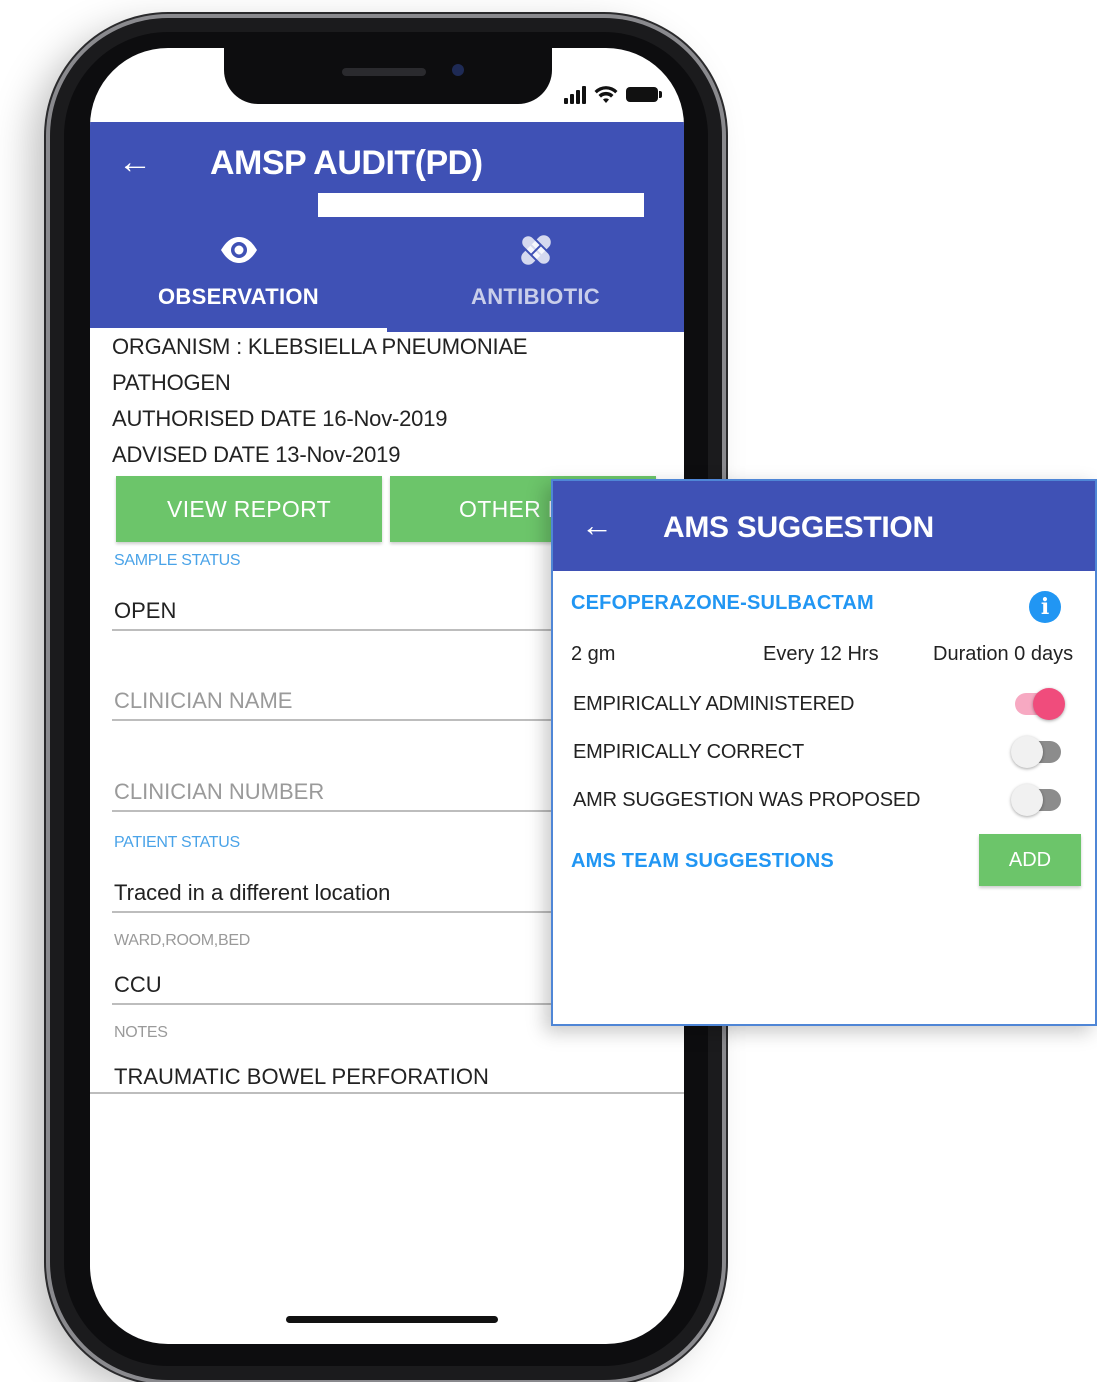 The height and width of the screenshot is (1382, 1097). What do you see at coordinates (256, 454) in the screenshot?
I see `advised-date-text: ADVISED DATE 13-Nov-2019` at bounding box center [256, 454].